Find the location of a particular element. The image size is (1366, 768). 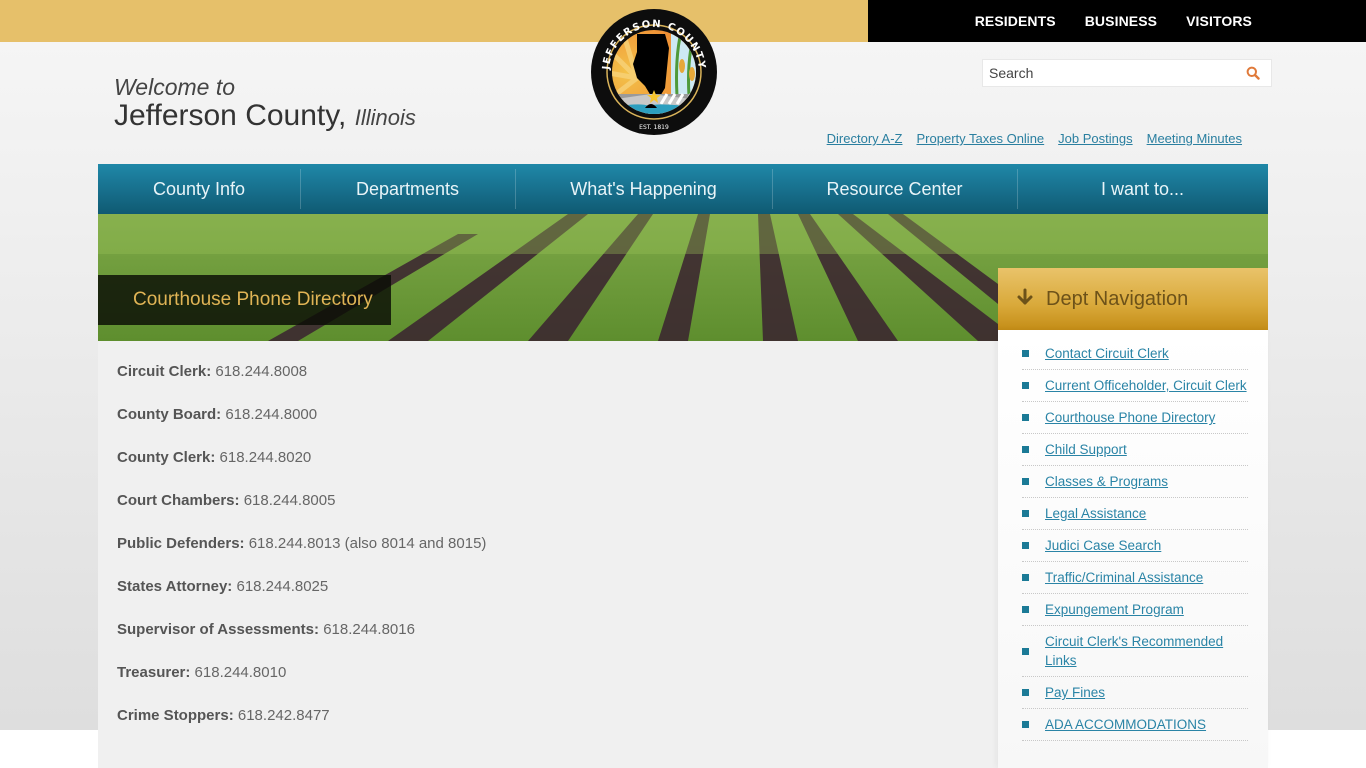

audience-nav: RESIDENTS BUSINESS VISITORS is located at coordinates (1113, 21).